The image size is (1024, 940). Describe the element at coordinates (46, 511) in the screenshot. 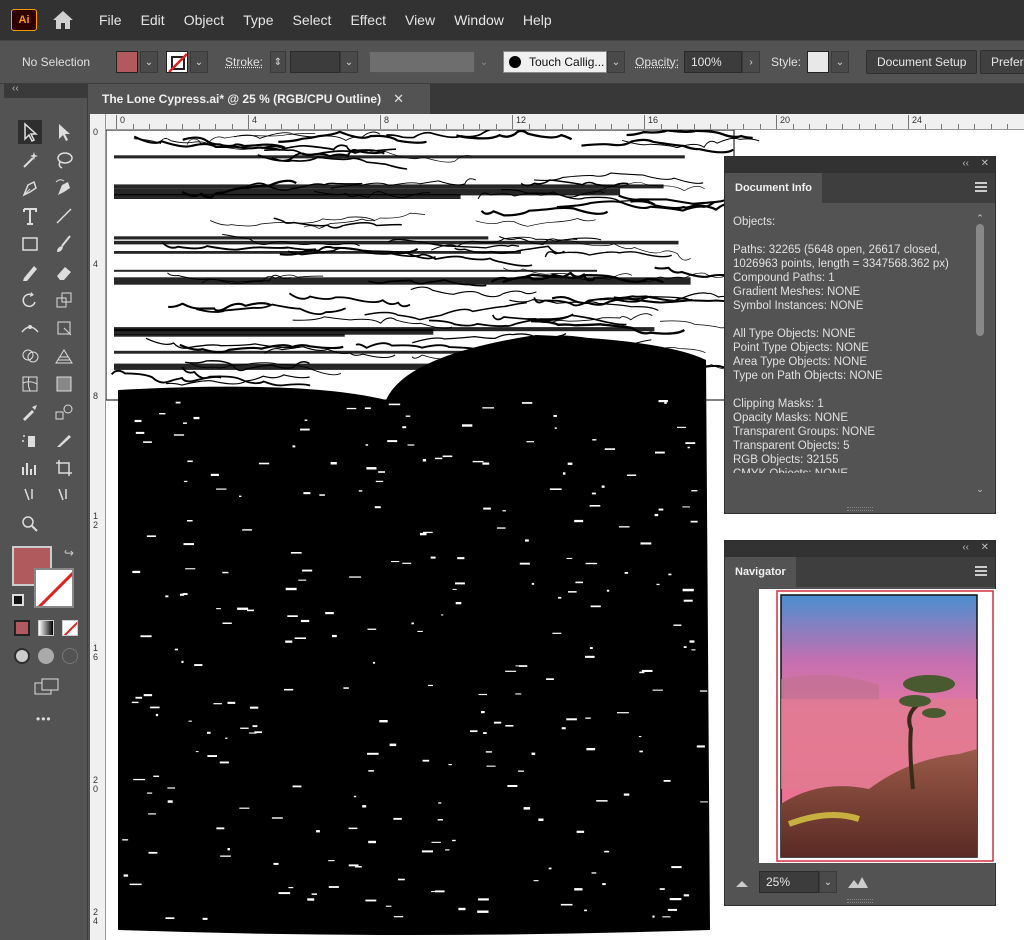

I see `tools-panel: ‹‹ ↪ •••` at that location.